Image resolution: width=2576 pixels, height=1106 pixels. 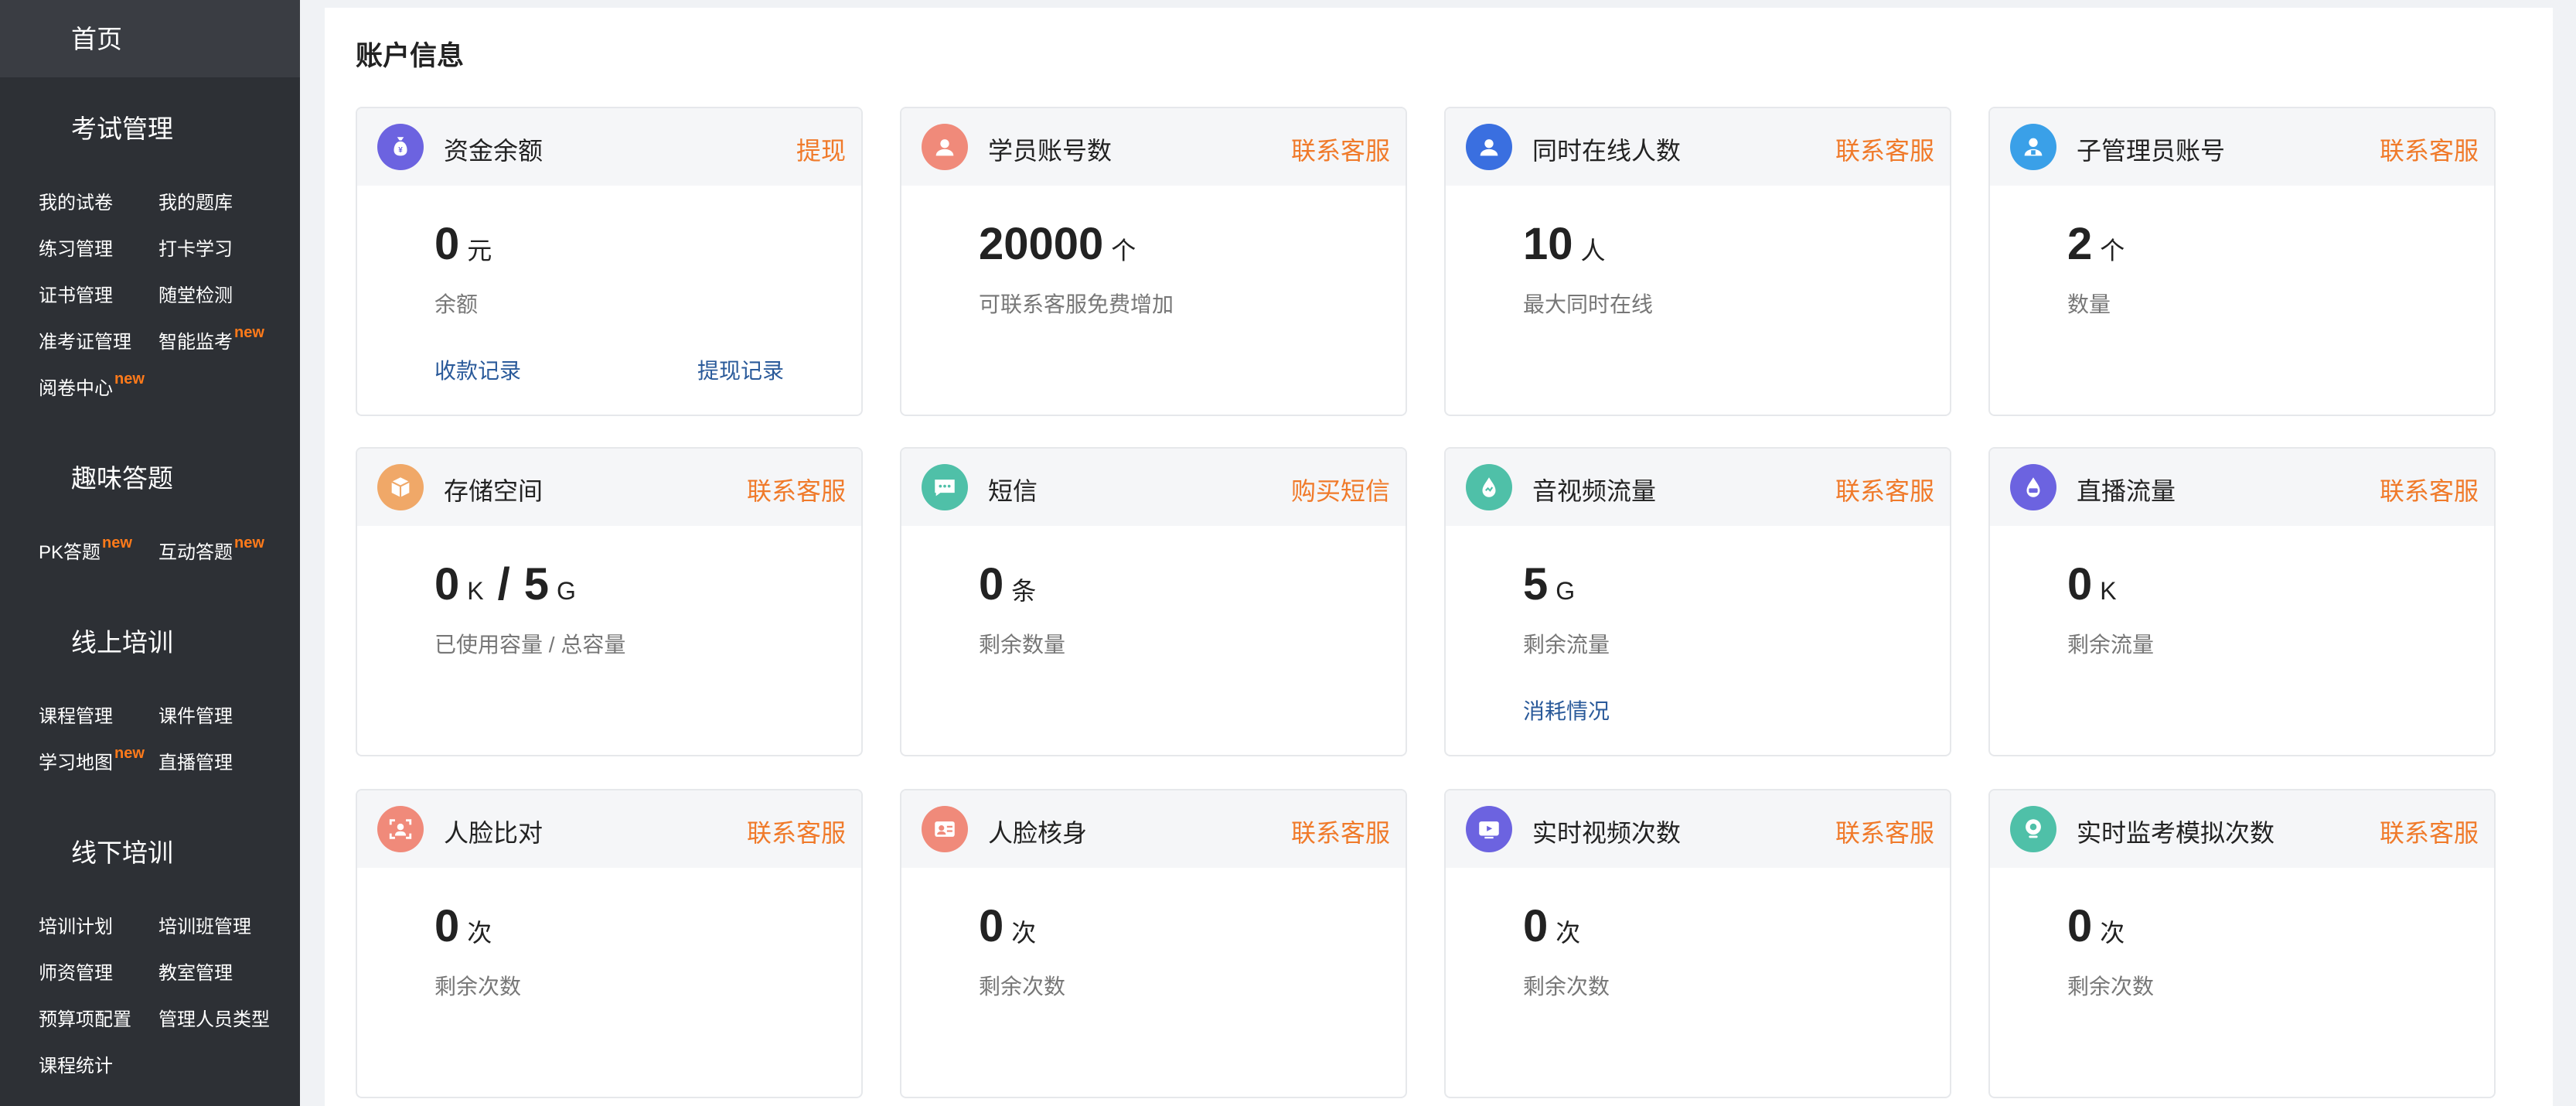 What do you see at coordinates (821, 149) in the screenshot?
I see `withdraw-button: 提现` at bounding box center [821, 149].